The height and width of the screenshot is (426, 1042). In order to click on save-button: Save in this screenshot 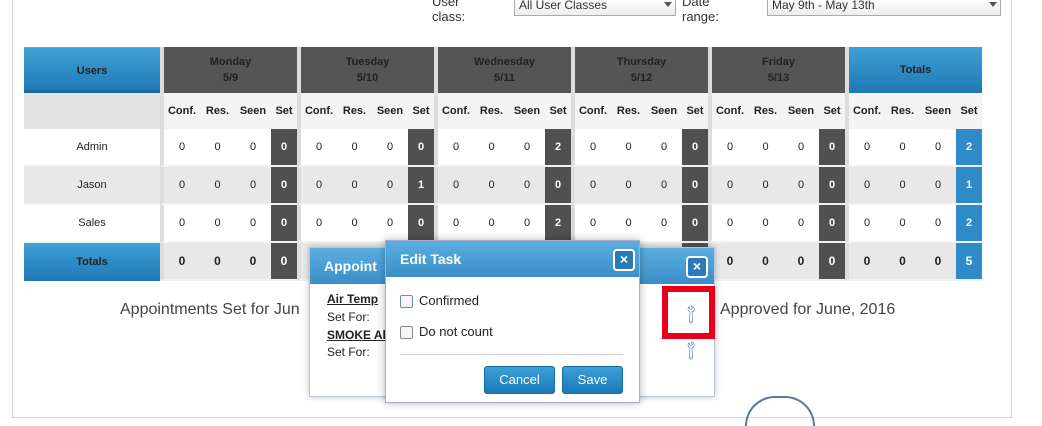, I will do `click(592, 380)`.